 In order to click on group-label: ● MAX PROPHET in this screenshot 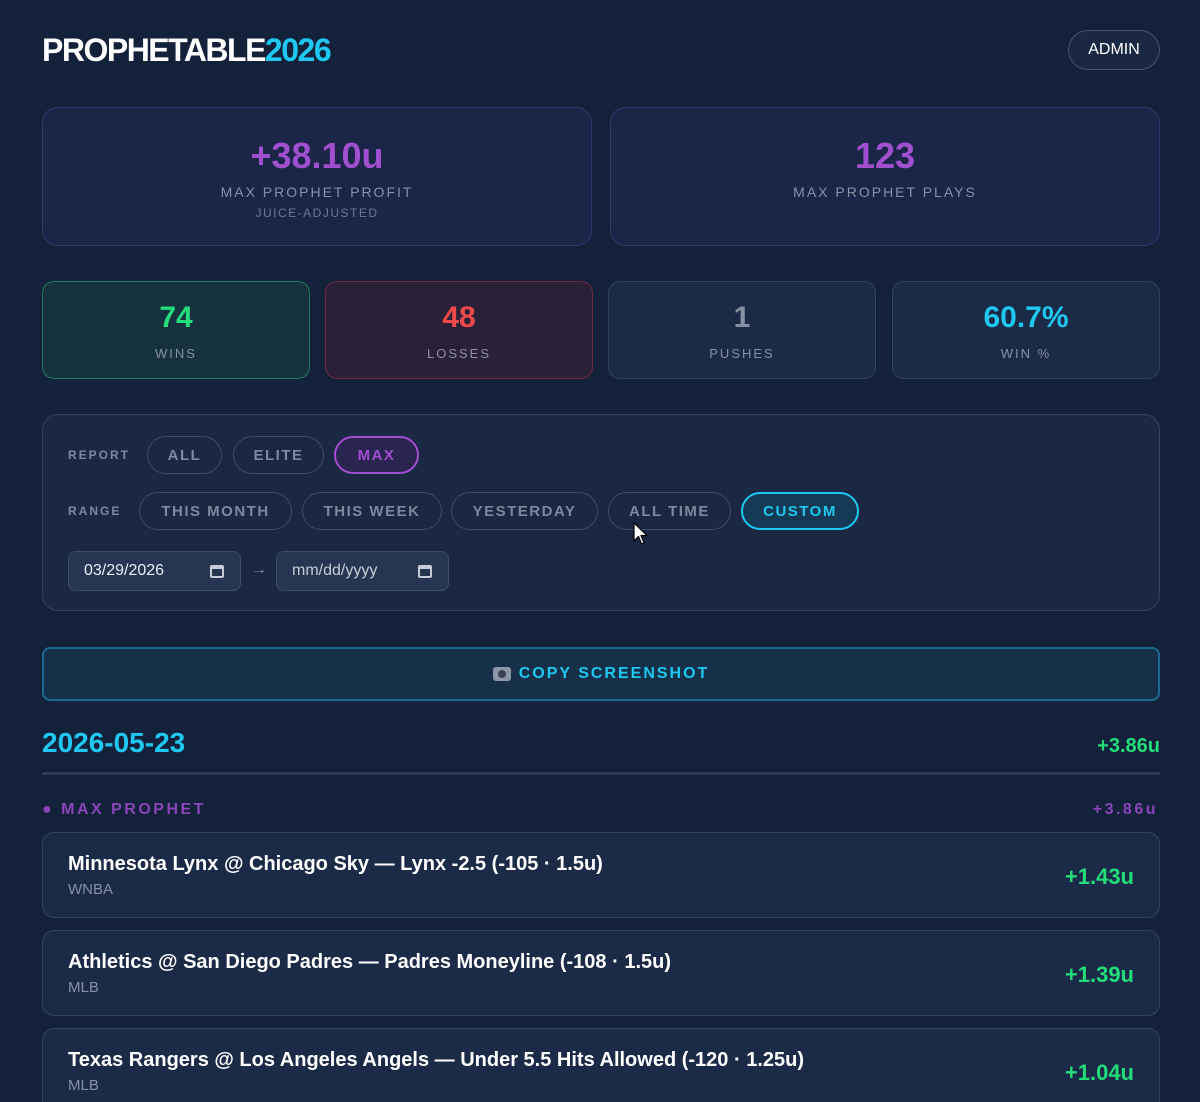, I will do `click(124, 809)`.